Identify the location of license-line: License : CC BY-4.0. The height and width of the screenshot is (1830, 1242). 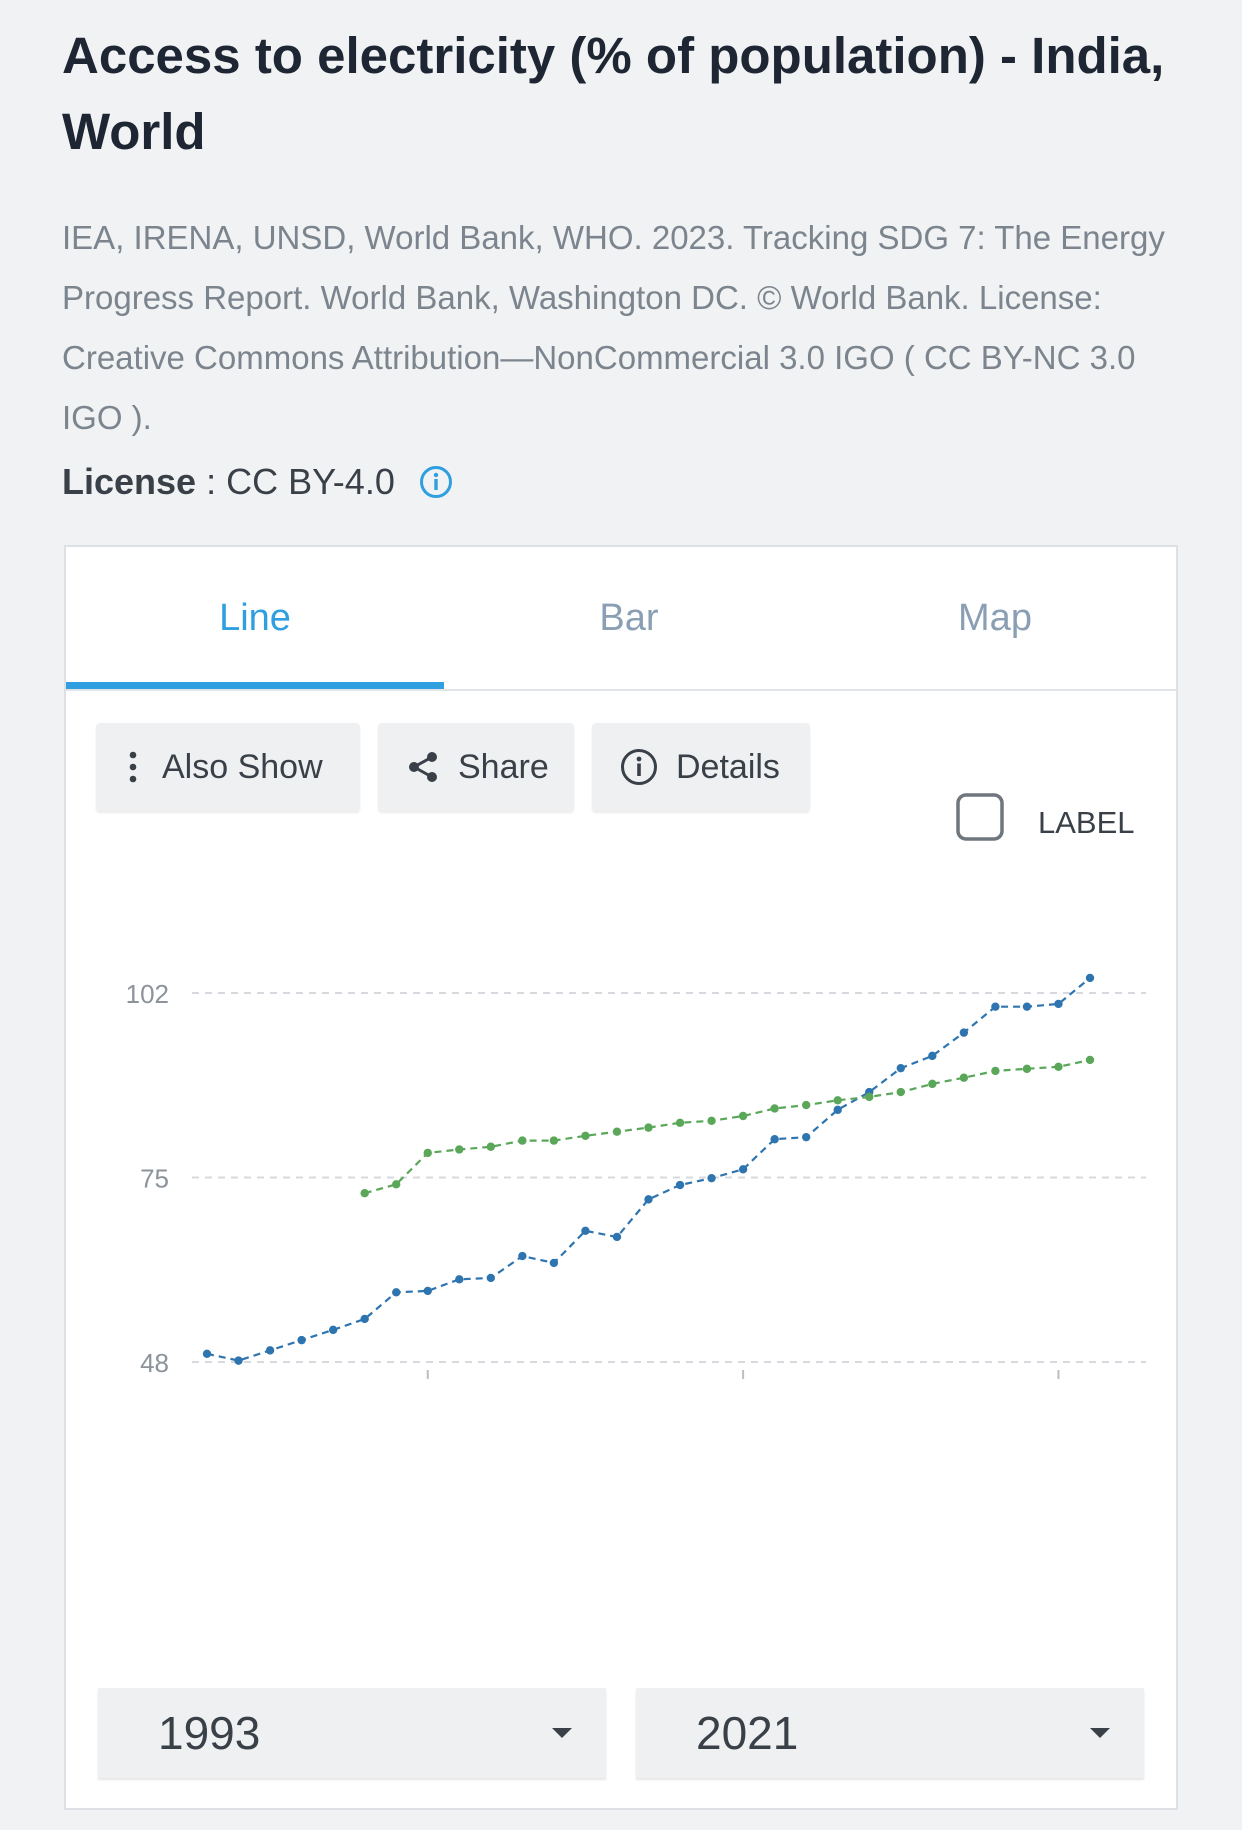
(257, 482).